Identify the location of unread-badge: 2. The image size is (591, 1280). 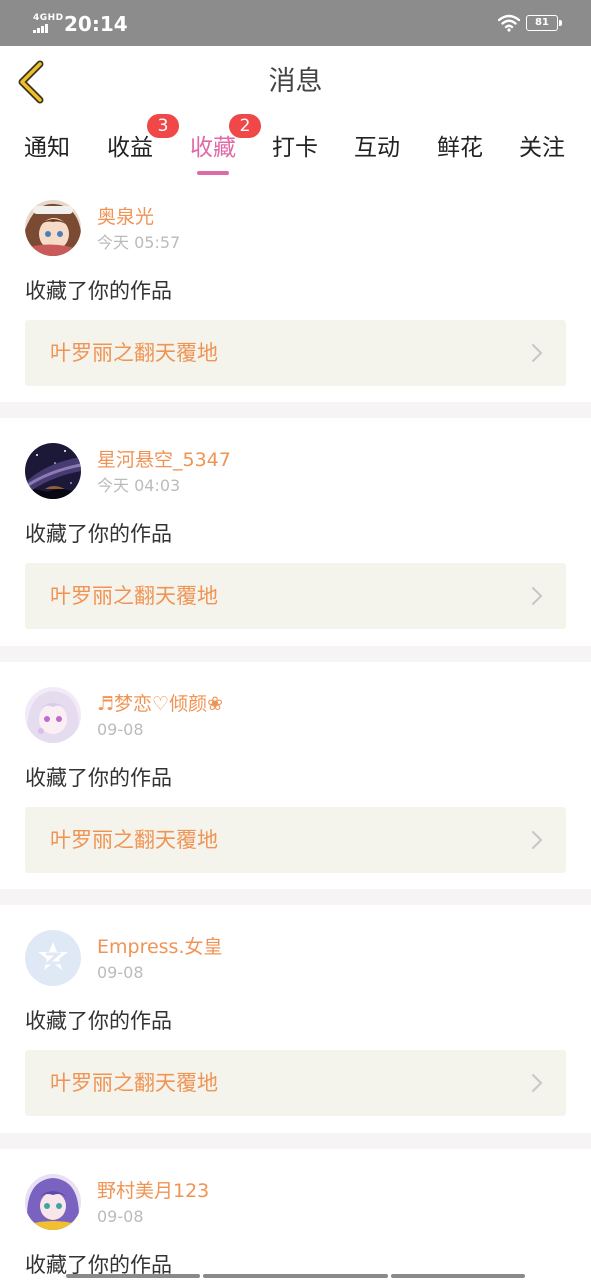
(245, 126).